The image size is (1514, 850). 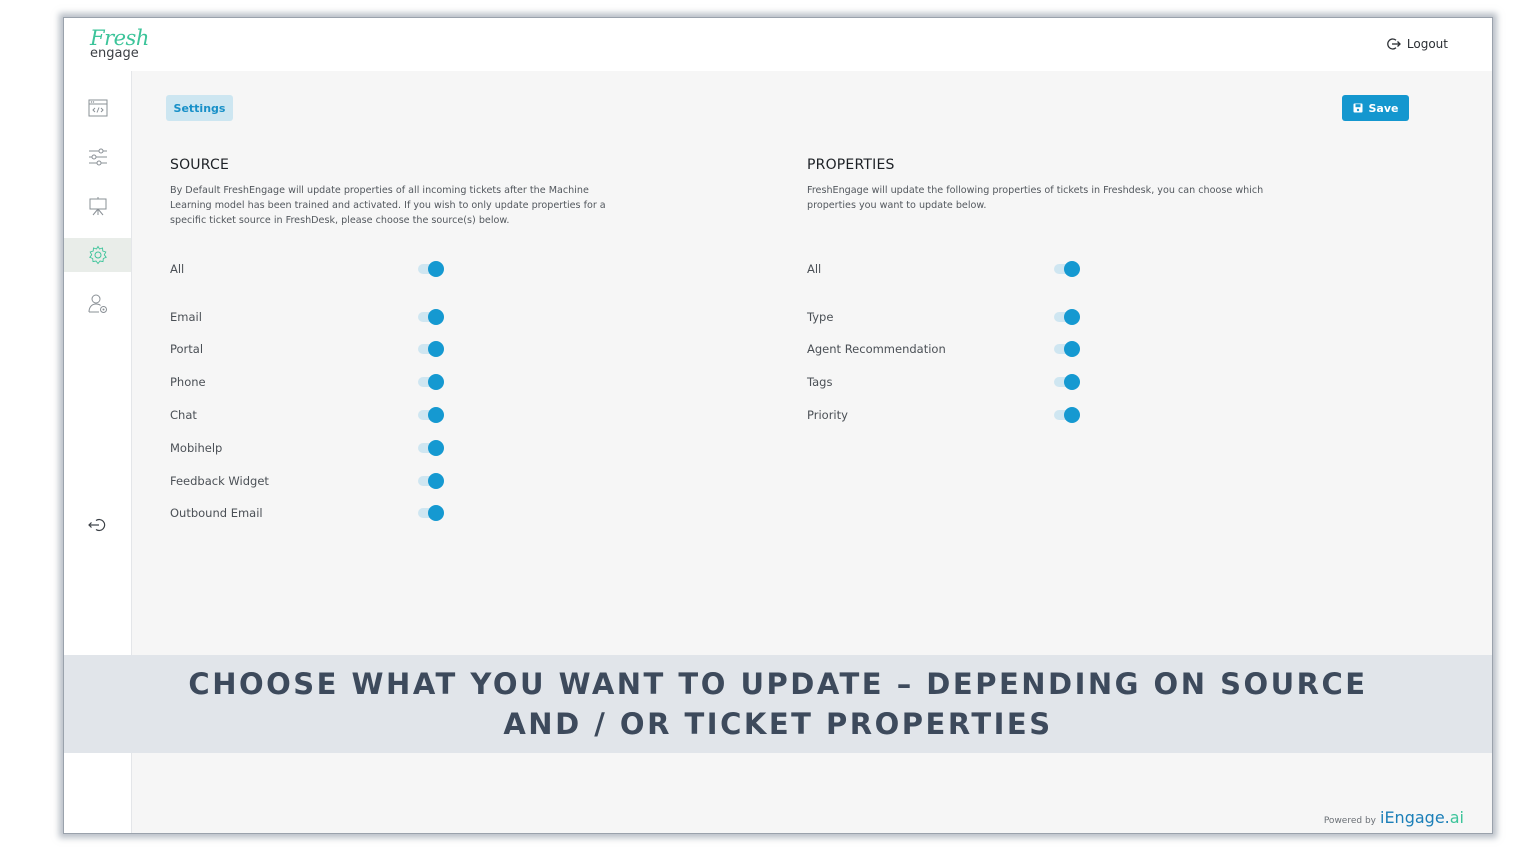 I want to click on brand-main: iEngage., so click(x=1415, y=817).